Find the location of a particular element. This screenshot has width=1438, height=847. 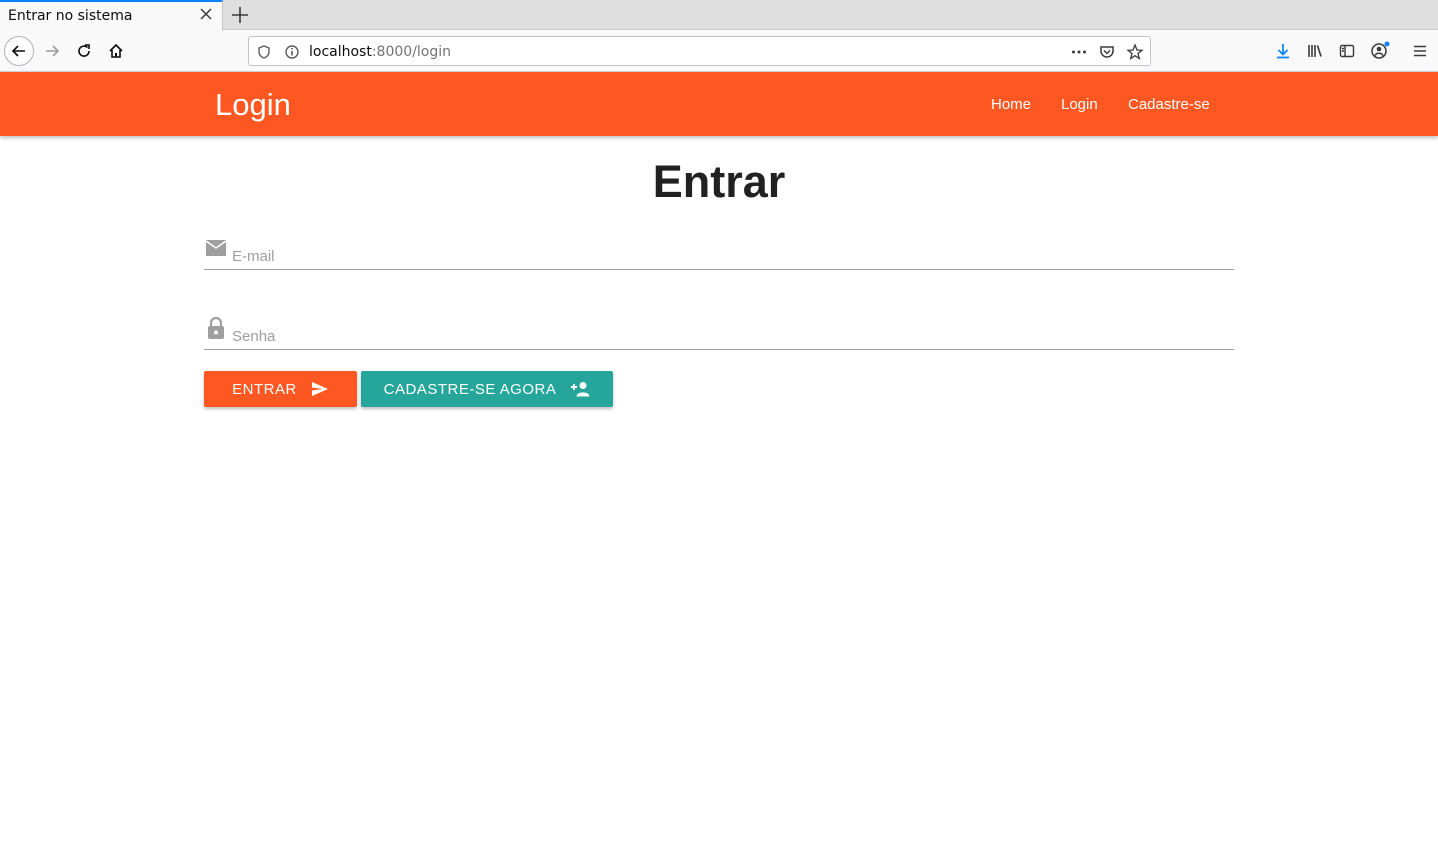

arrow-right-icon is located at coordinates (53, 51).